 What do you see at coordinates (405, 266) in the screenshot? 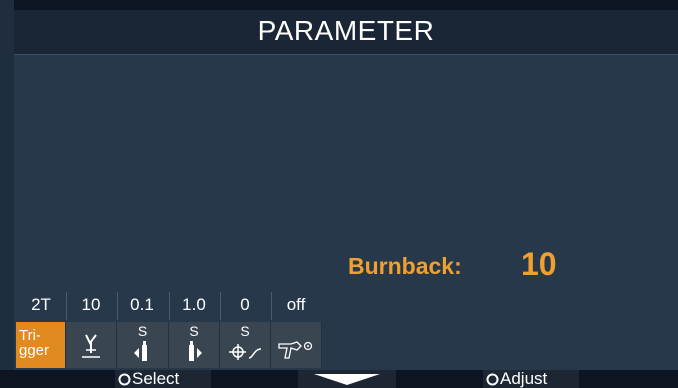
I see `parameter-label: Burnback:` at bounding box center [405, 266].